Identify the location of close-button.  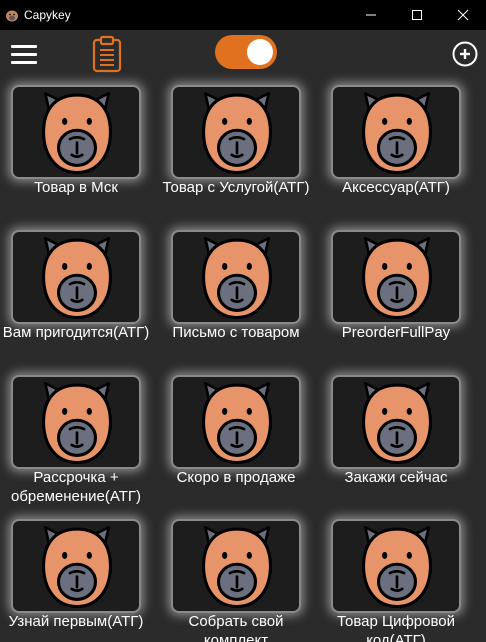
(463, 15).